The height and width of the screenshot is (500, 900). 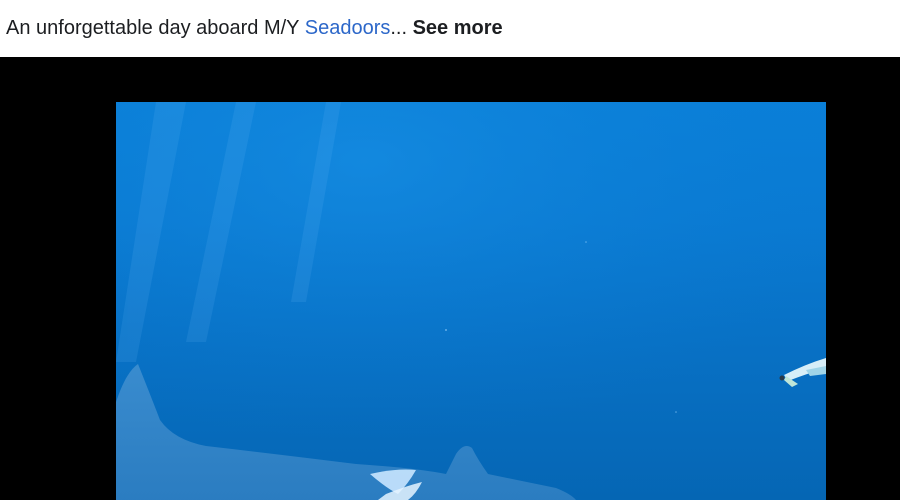 What do you see at coordinates (34, 1) in the screenshot?
I see `avatar` at bounding box center [34, 1].